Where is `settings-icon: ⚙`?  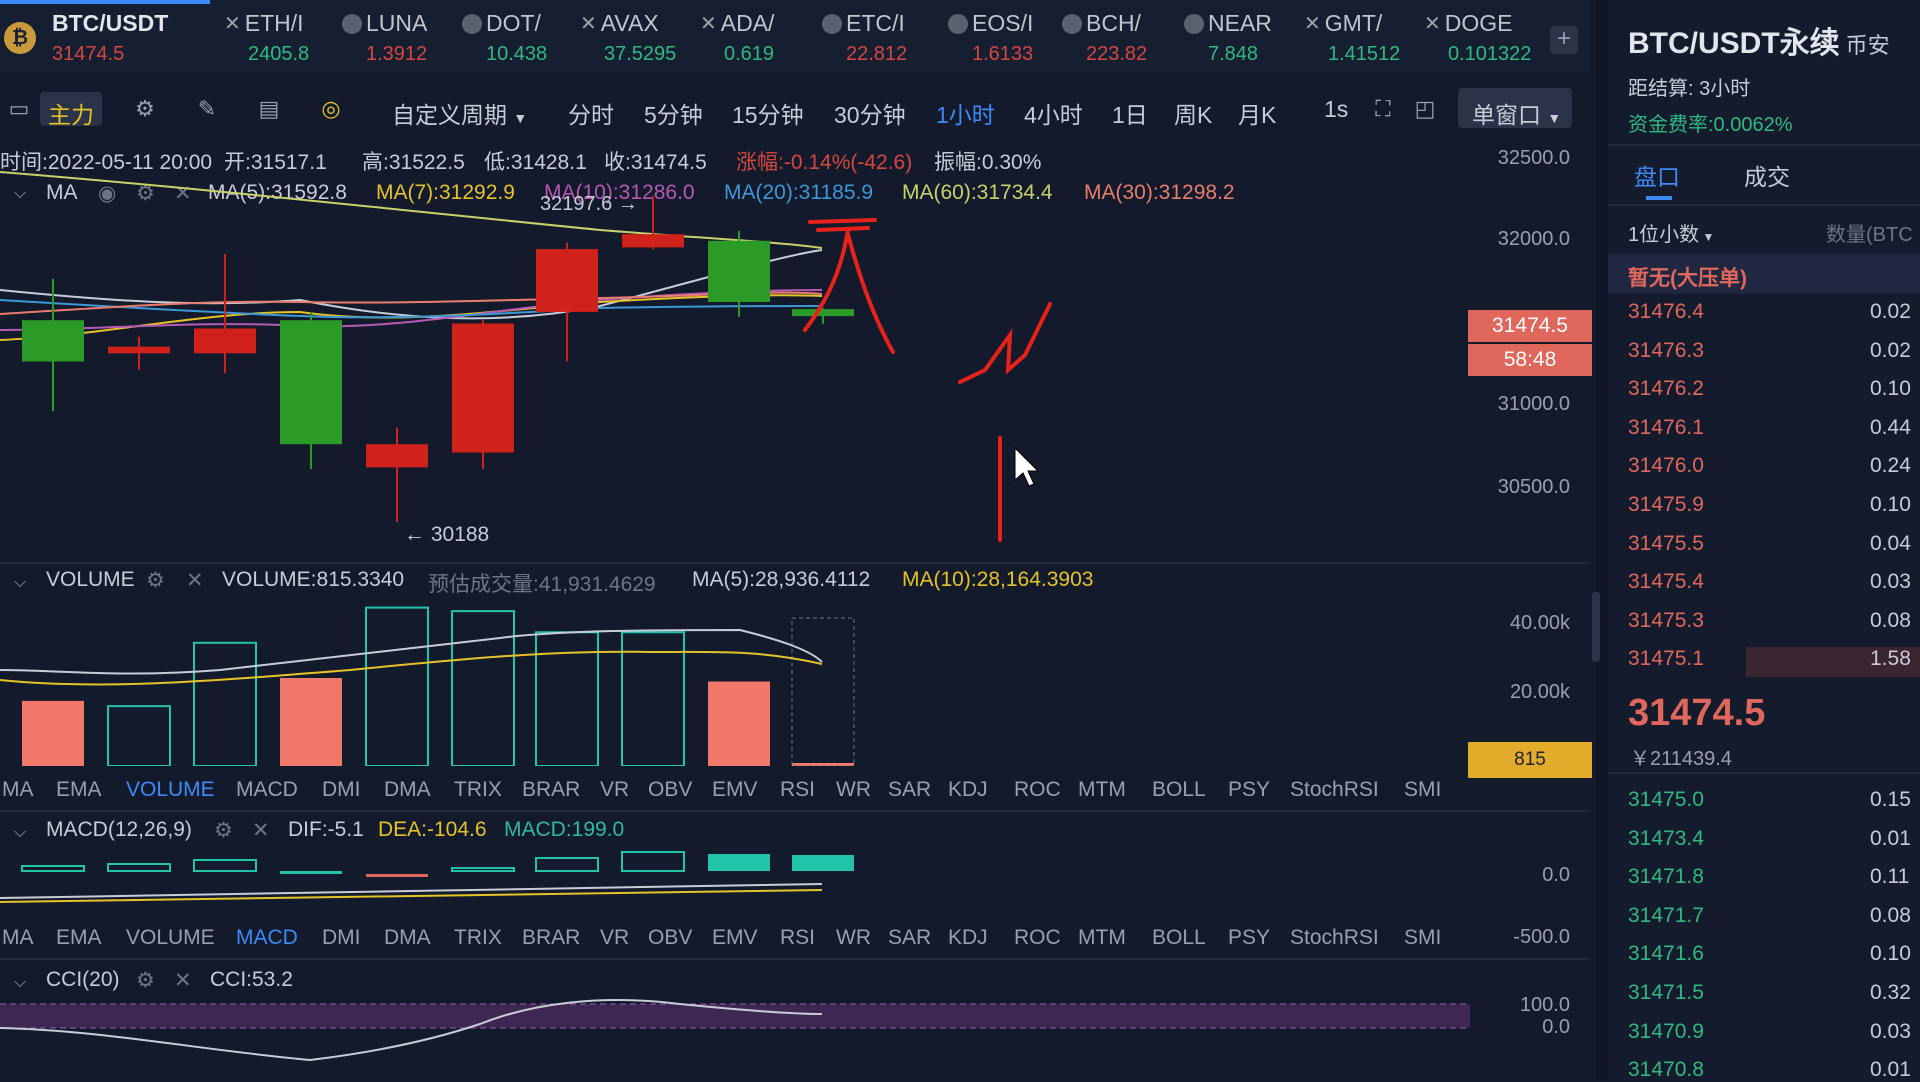
settings-icon: ⚙ is located at coordinates (145, 109).